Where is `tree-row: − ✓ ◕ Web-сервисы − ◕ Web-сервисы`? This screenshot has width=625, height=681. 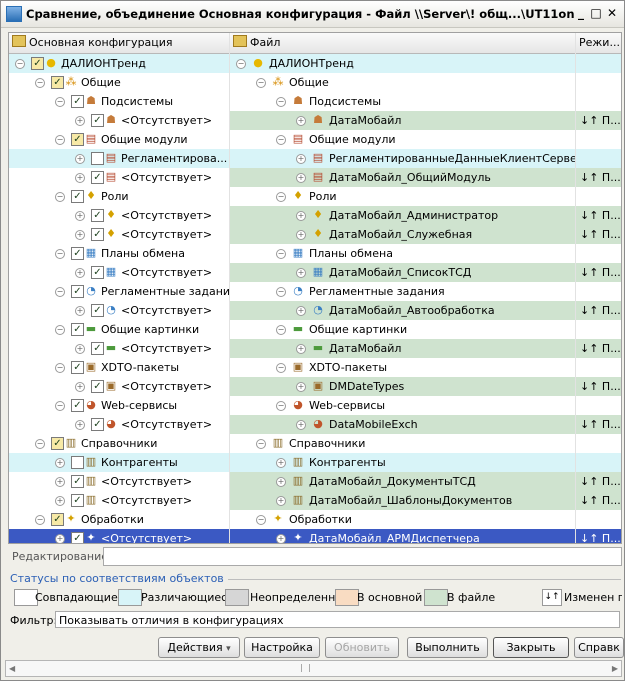
tree-row: − ✓ ◕ Web-сервисы − ◕ Web-сервисы is located at coordinates (315, 405).